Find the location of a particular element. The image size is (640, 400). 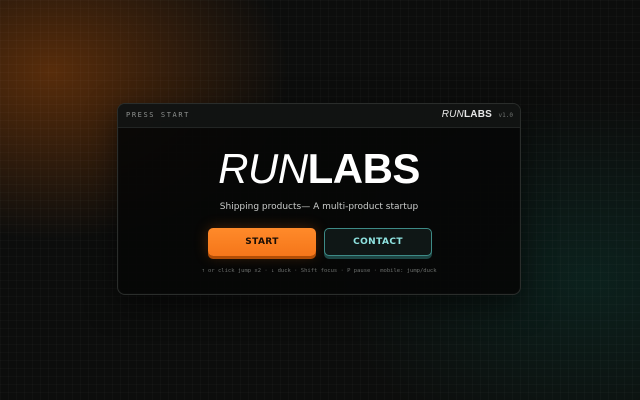

press-start-label: PRESS START is located at coordinates (158, 115).